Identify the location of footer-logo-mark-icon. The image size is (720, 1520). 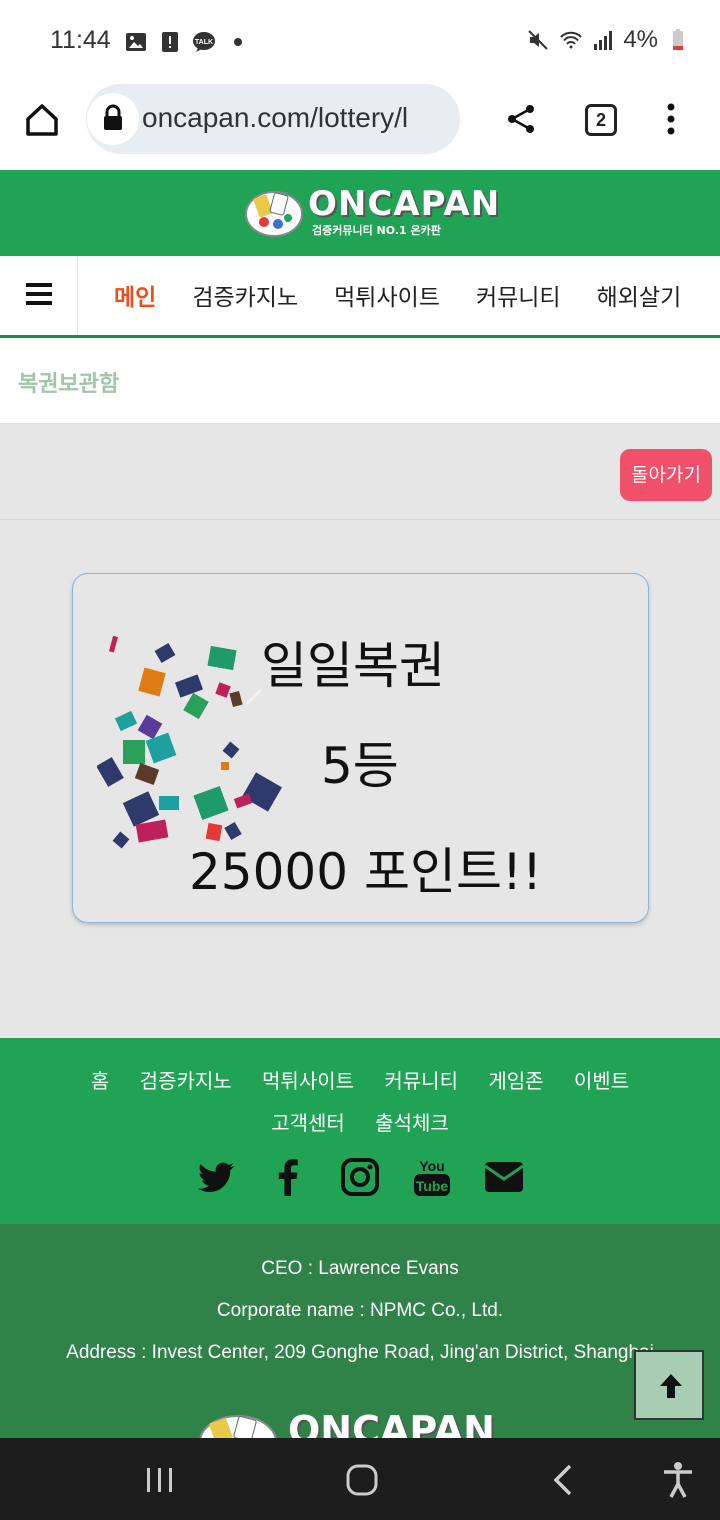
(238, 1426).